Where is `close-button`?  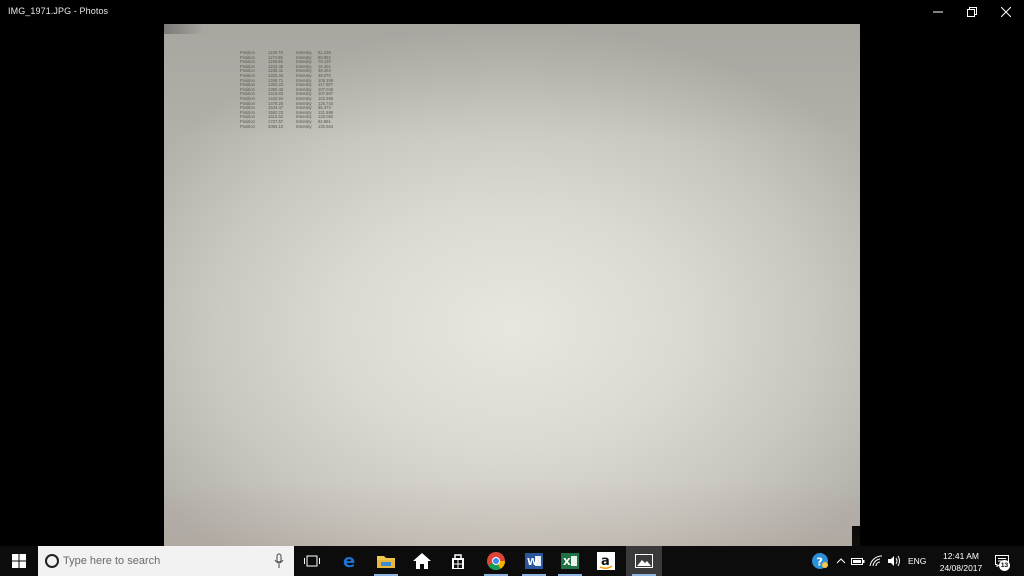 close-button is located at coordinates (1006, 12).